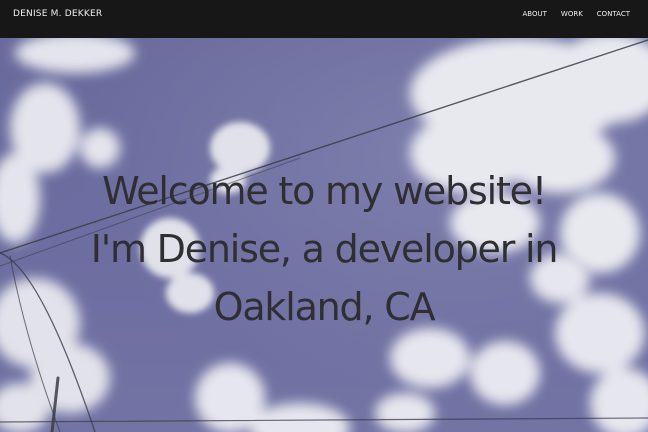 The height and width of the screenshot is (432, 648). What do you see at coordinates (572, 14) in the screenshot?
I see `nav-link-work: WORK` at bounding box center [572, 14].